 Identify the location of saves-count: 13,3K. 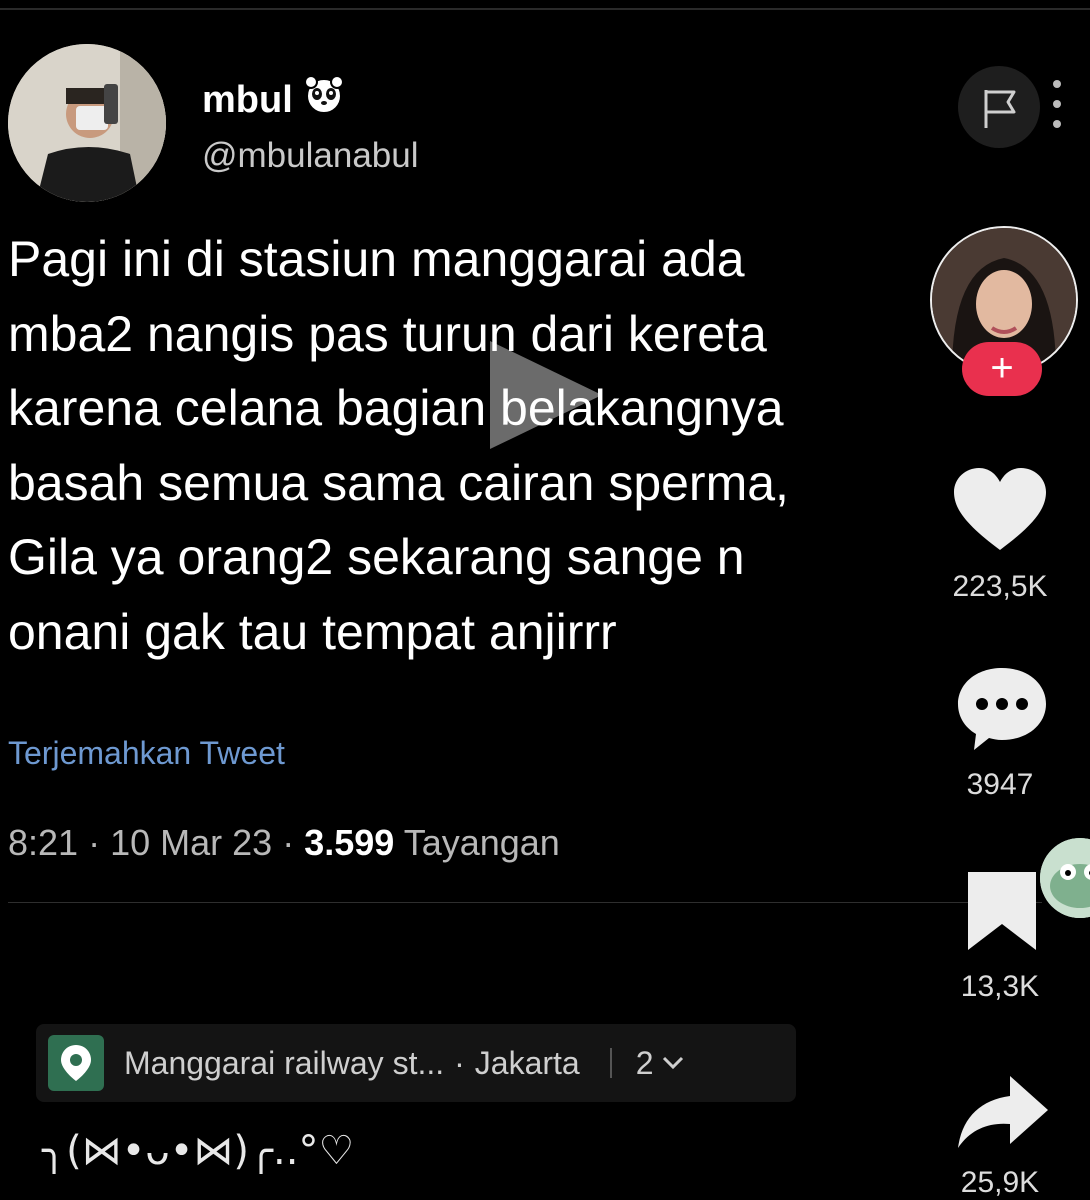
(1000, 986).